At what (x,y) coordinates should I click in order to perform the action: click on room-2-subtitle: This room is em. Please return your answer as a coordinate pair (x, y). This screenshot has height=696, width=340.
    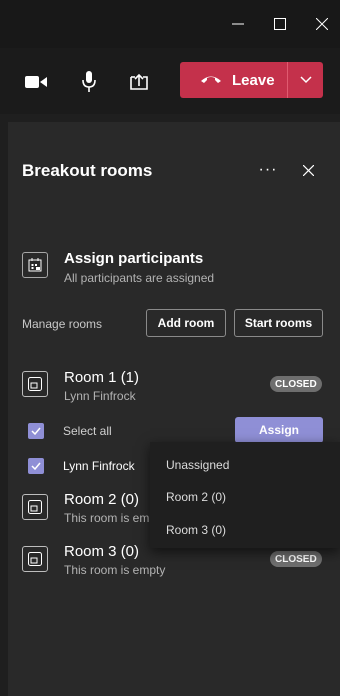
    Looking at the image, I should click on (107, 518).